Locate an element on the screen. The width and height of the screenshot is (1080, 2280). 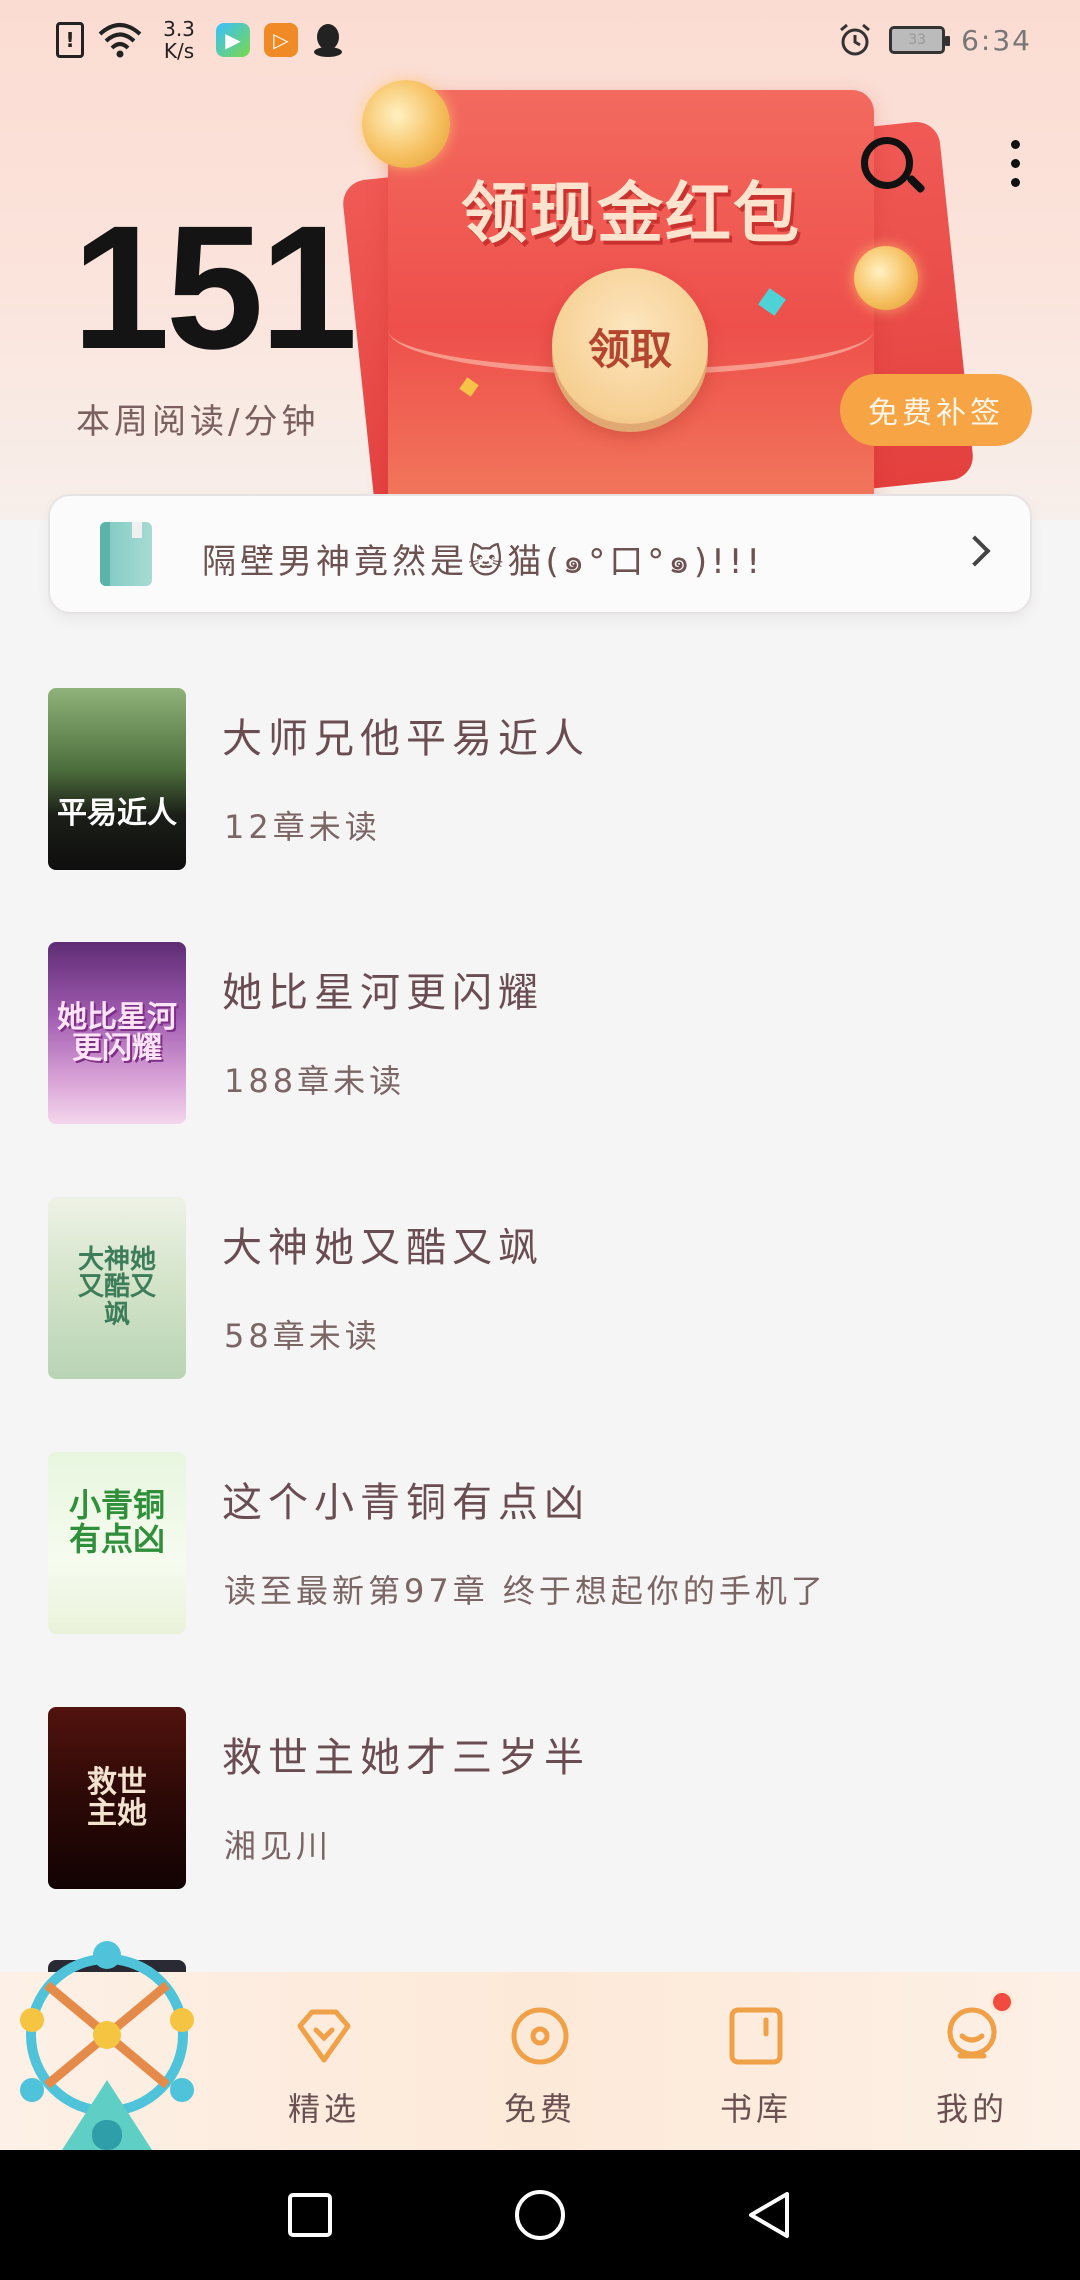
book-cover: 她比星河更闪耀 is located at coordinates (117, 1033).